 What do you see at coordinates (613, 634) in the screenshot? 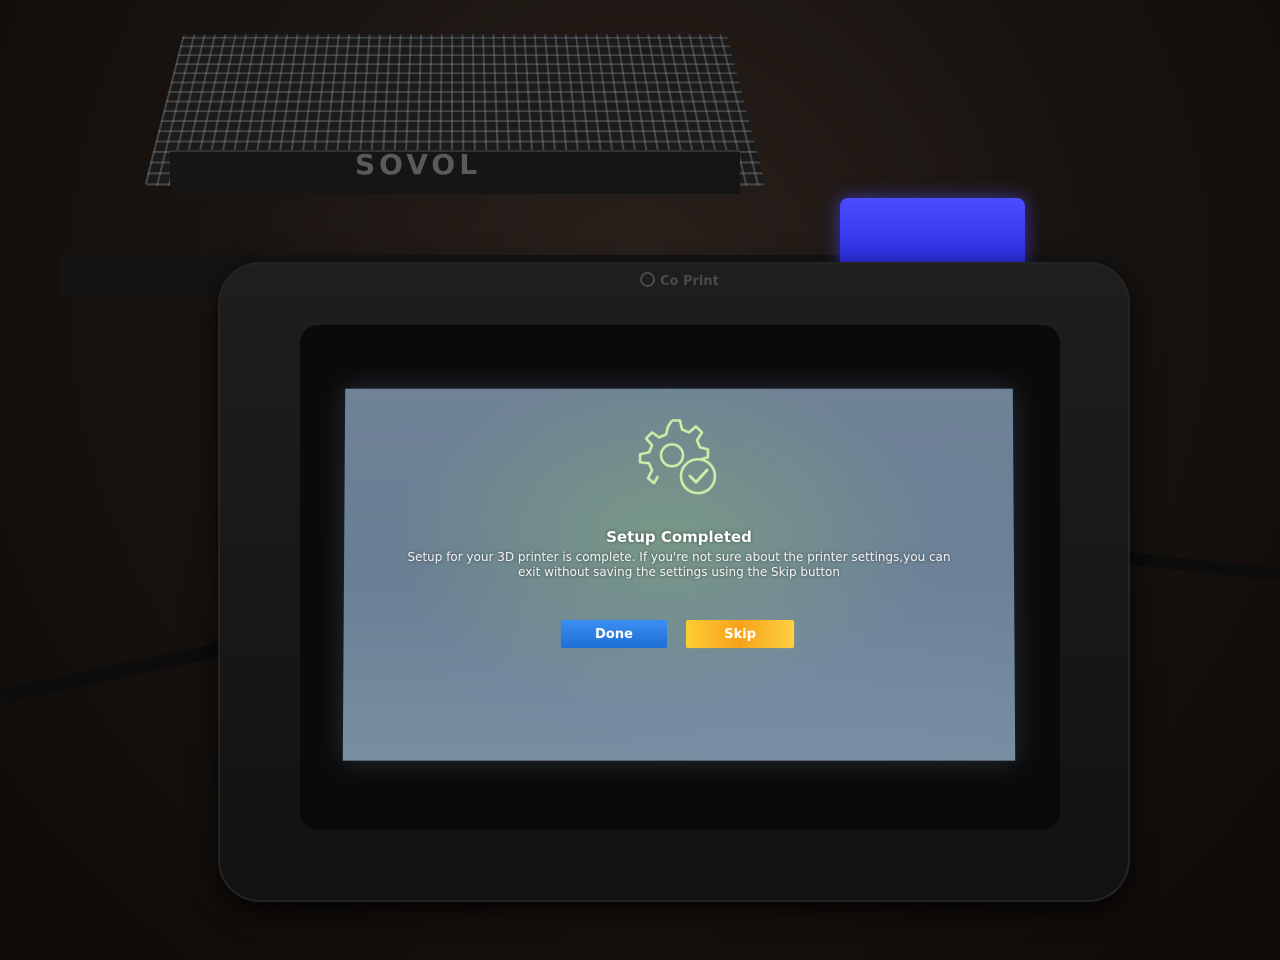
I see `done-button: Done` at bounding box center [613, 634].